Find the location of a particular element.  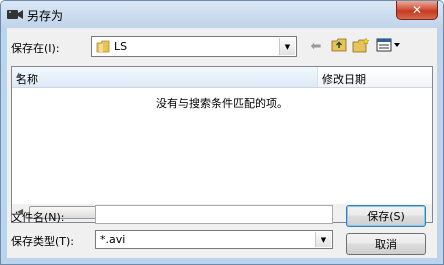

save-in-dropdown: LS ▼ is located at coordinates (194, 46).